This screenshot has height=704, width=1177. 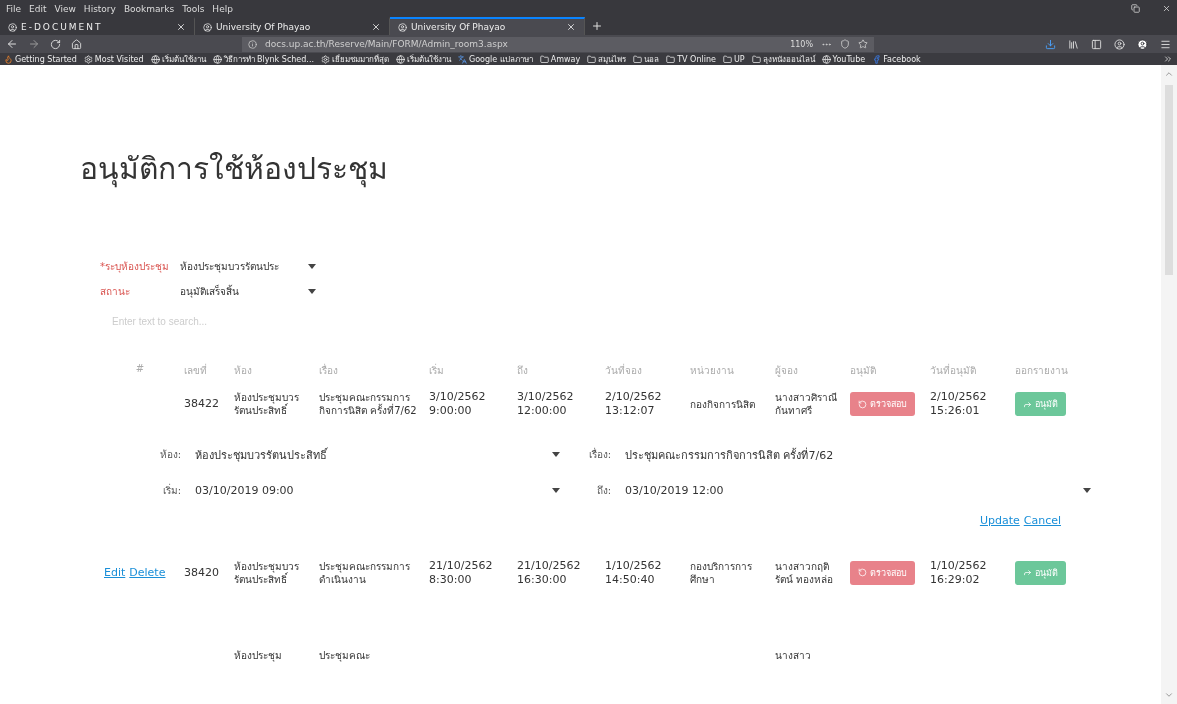 I want to click on field-label: ถึง:, so click(x=603, y=490).